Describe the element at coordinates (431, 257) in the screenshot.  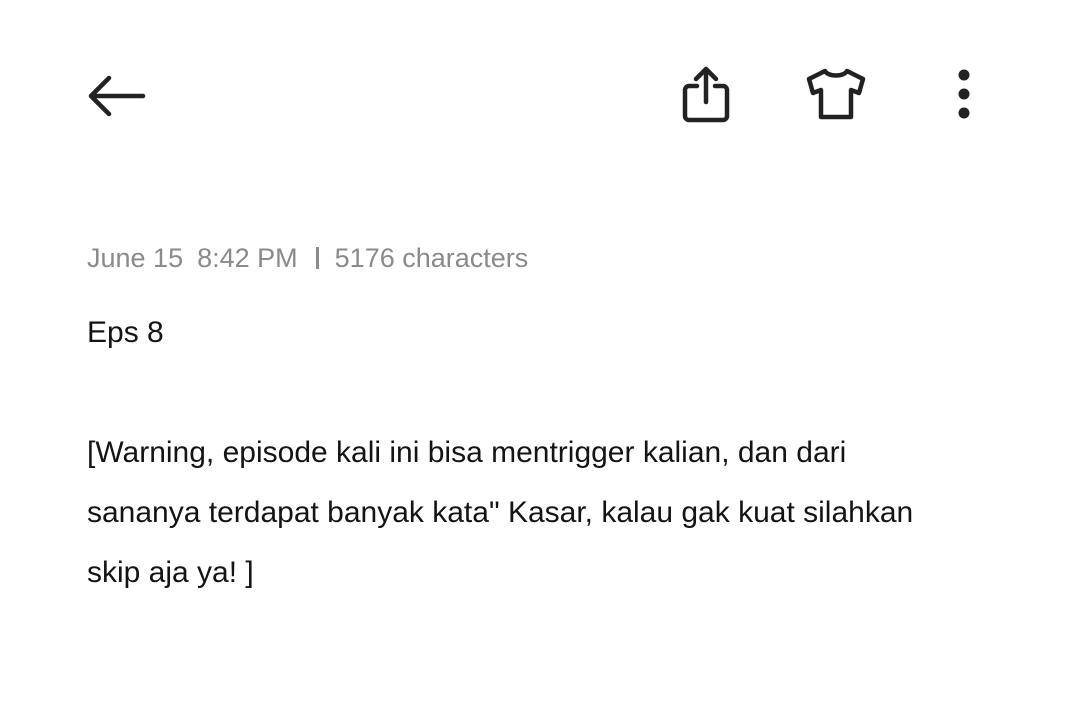
I see `character-count: 5176 characters` at that location.